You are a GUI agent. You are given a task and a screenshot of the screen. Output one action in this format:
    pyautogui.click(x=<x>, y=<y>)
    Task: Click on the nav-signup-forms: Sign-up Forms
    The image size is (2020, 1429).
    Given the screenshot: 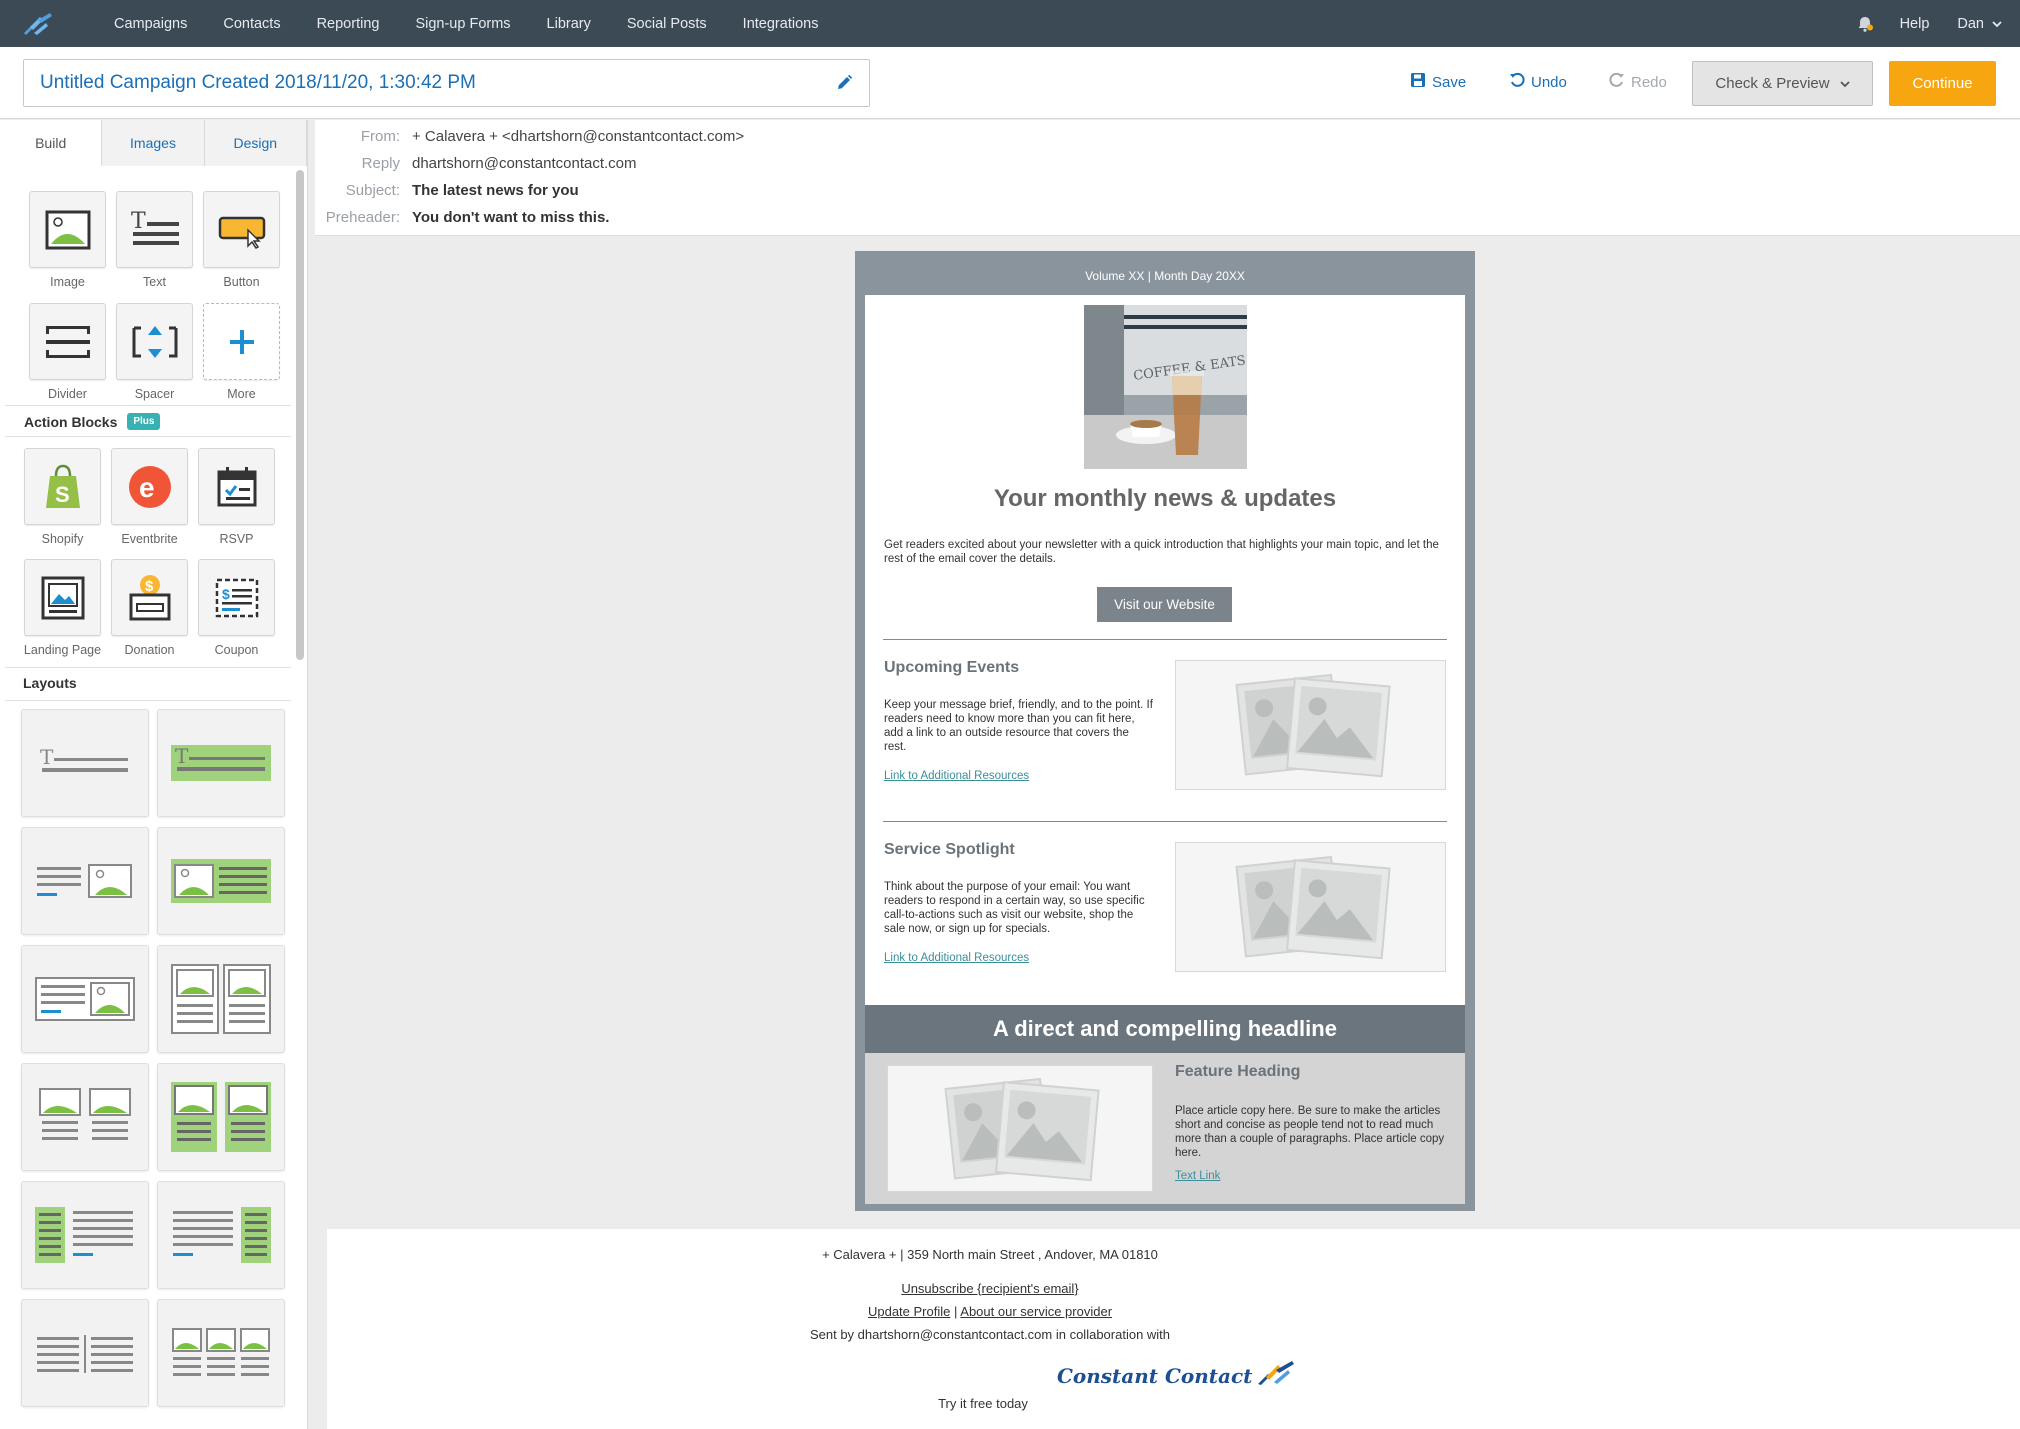 What is the action you would take?
    pyautogui.click(x=462, y=24)
    